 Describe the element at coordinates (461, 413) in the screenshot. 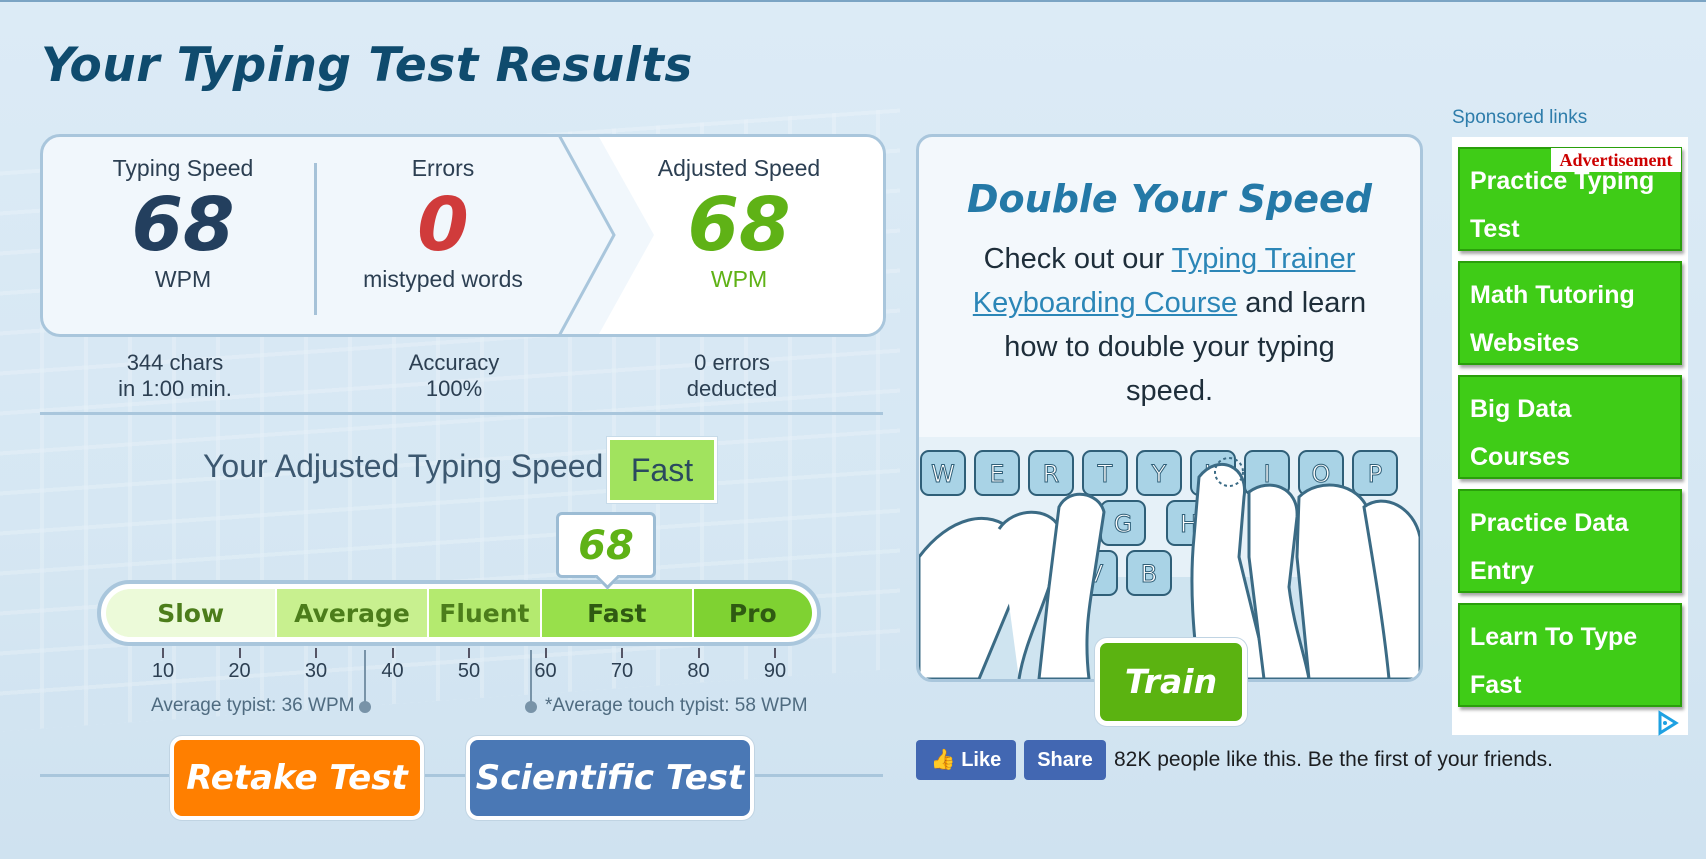

I see `section-divider` at that location.